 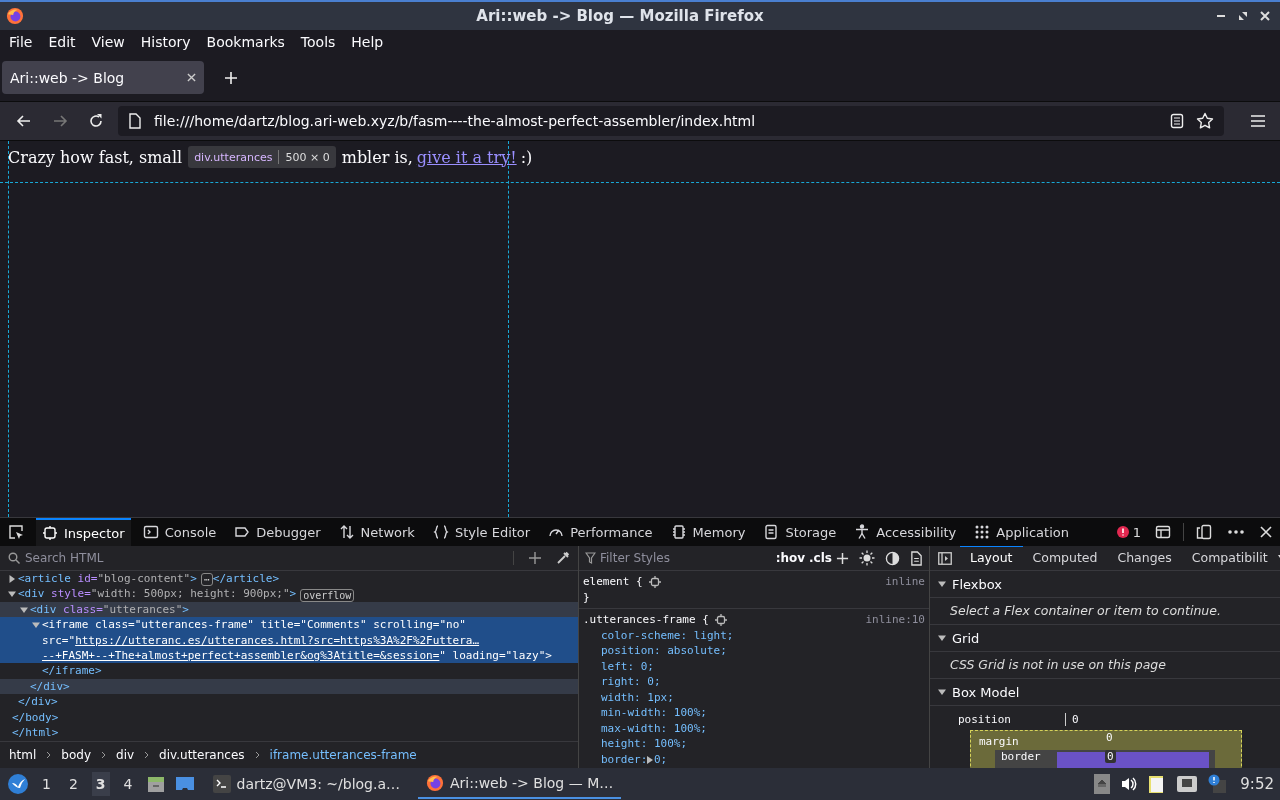 What do you see at coordinates (16, 532) in the screenshot?
I see `element-picker-icon` at bounding box center [16, 532].